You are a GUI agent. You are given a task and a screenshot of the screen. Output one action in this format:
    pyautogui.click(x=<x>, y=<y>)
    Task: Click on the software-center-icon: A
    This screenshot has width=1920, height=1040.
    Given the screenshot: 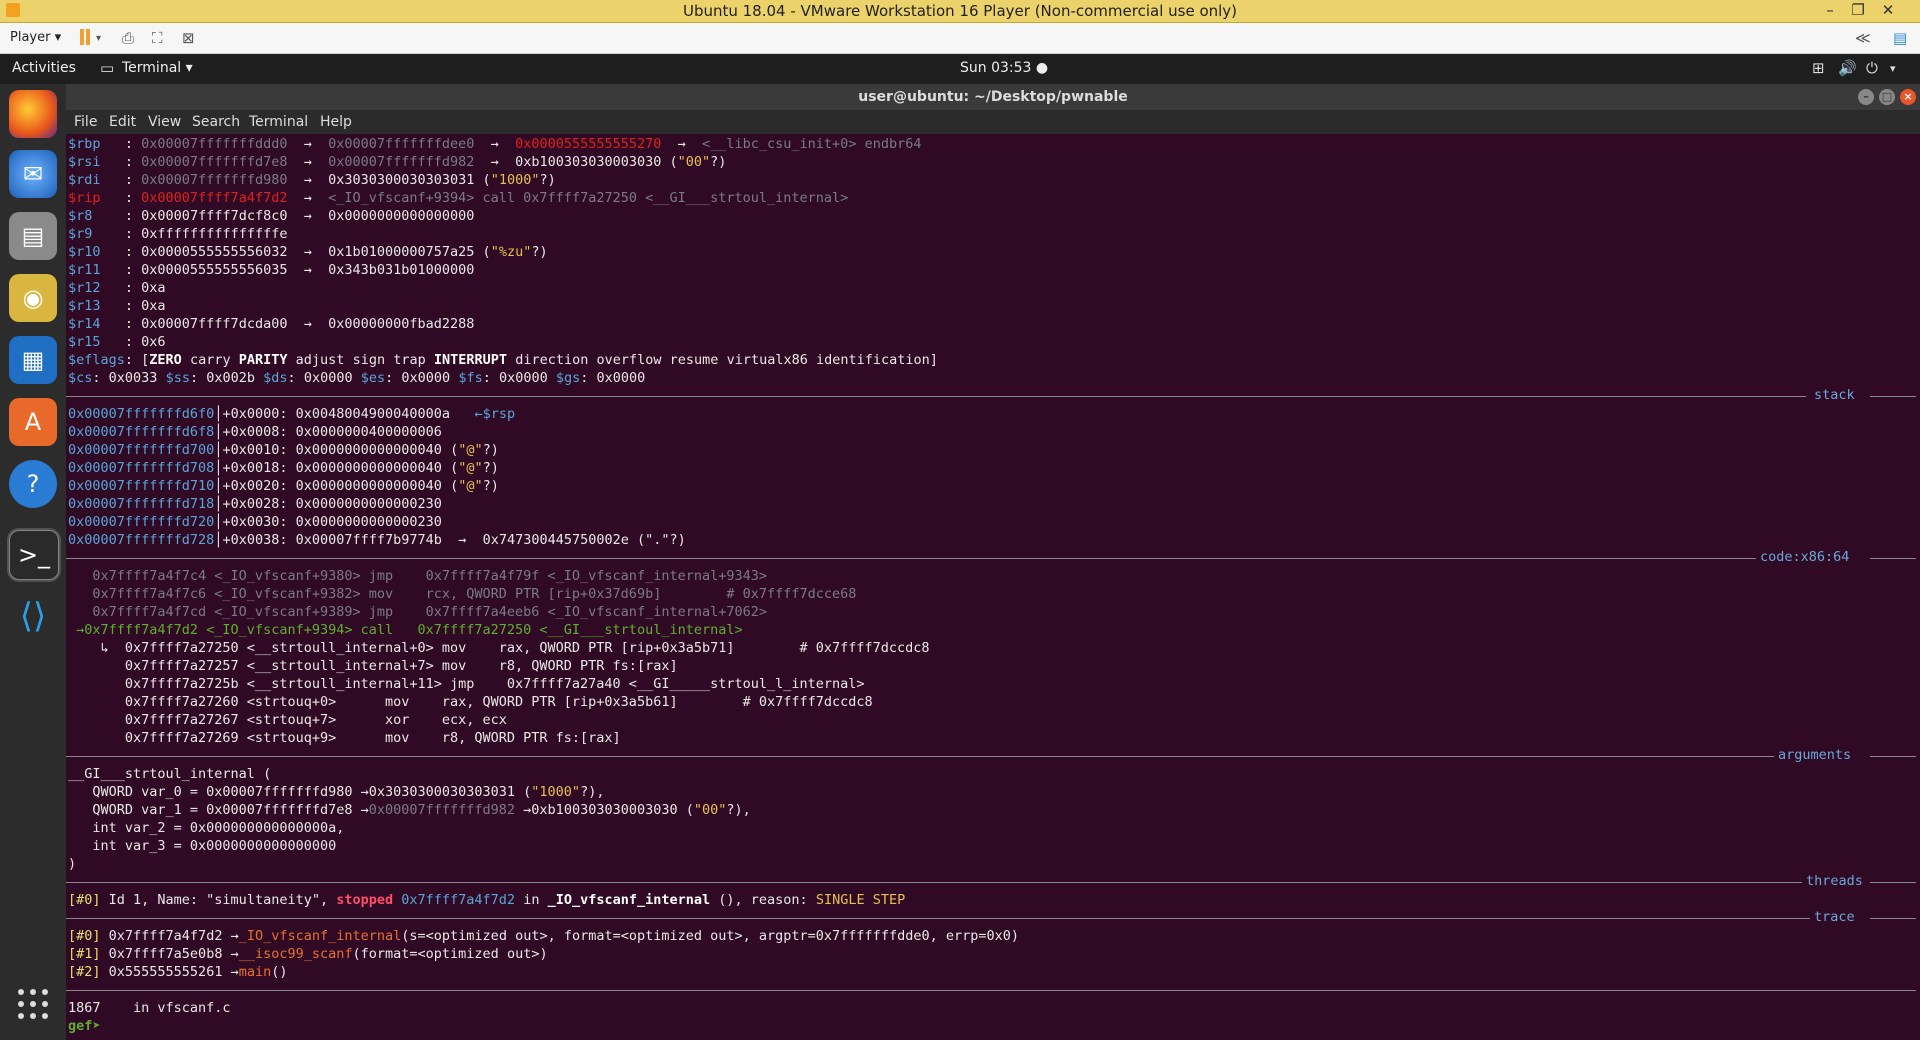 What is the action you would take?
    pyautogui.click(x=33, y=422)
    